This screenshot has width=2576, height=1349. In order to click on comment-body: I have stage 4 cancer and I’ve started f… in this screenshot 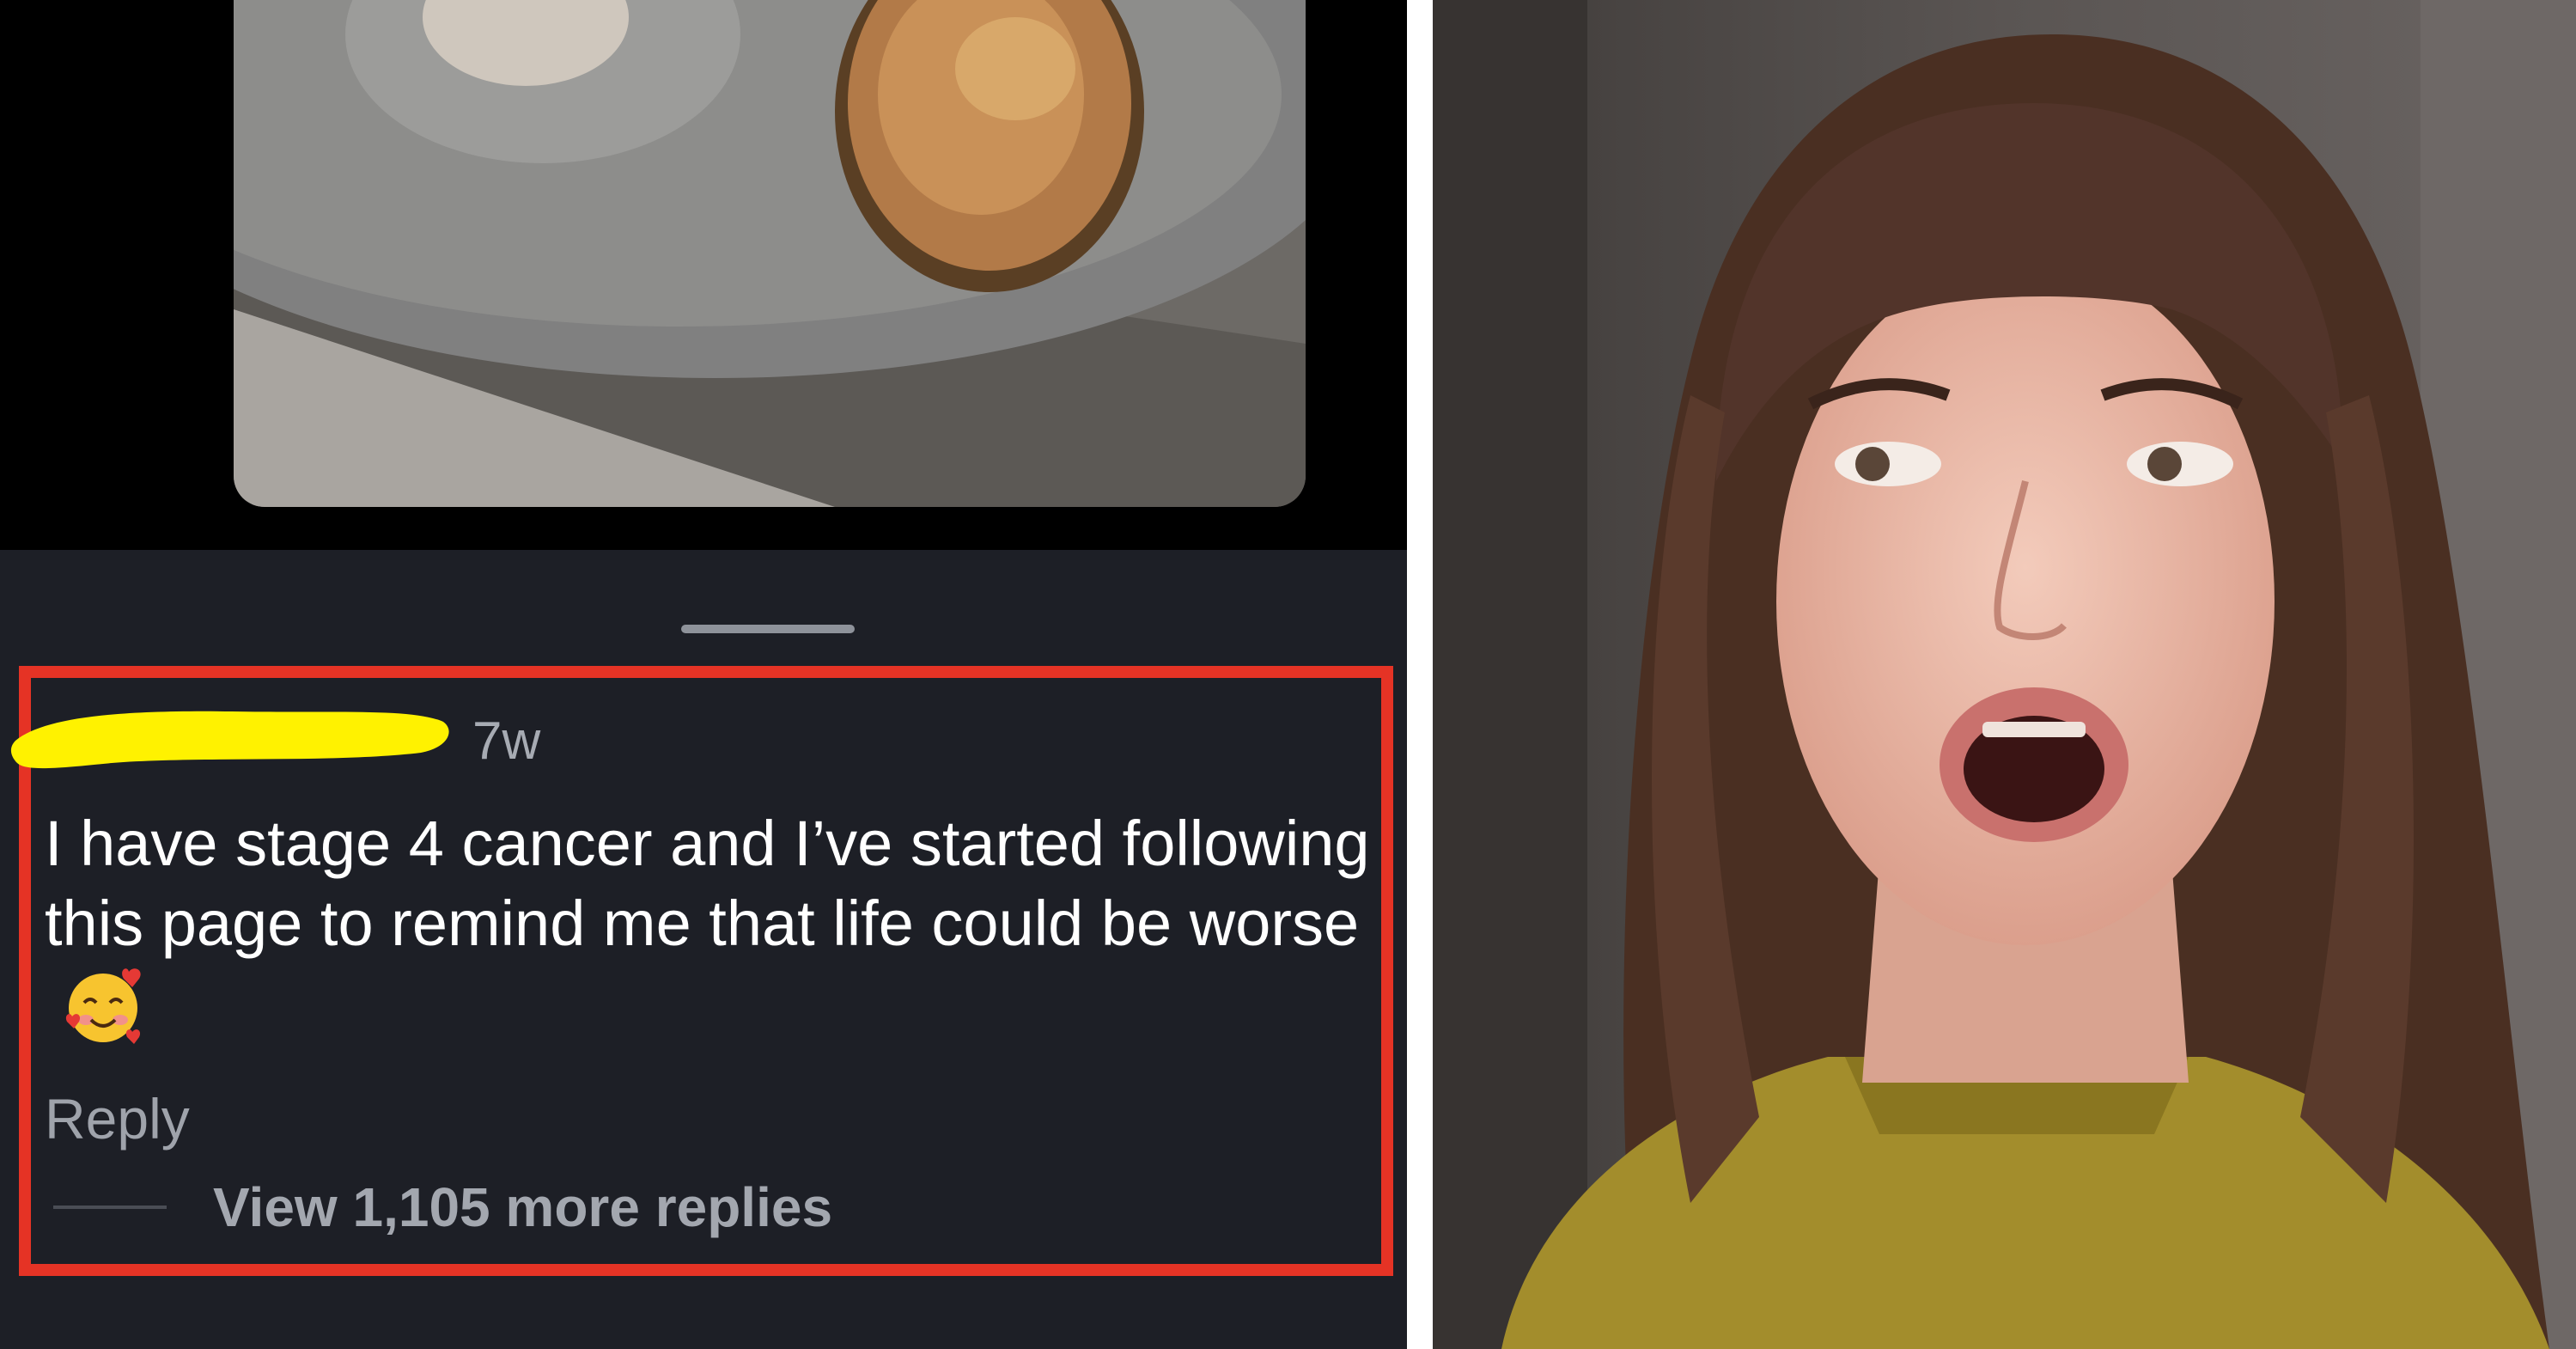, I will do `click(715, 935)`.